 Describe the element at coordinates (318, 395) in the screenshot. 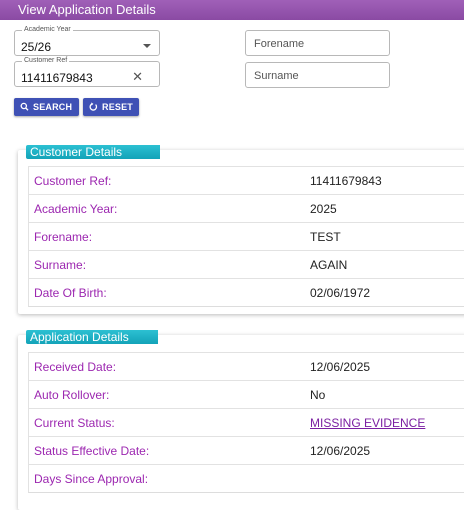

I see `row-value: No` at that location.